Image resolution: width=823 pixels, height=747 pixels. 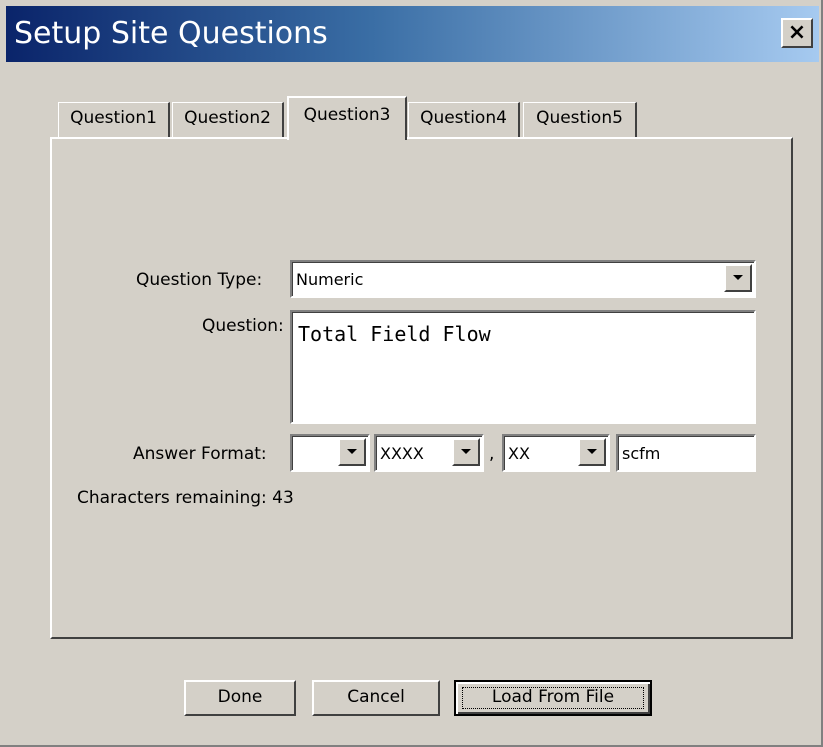 I want to click on tab-label: Question5, so click(x=579, y=118).